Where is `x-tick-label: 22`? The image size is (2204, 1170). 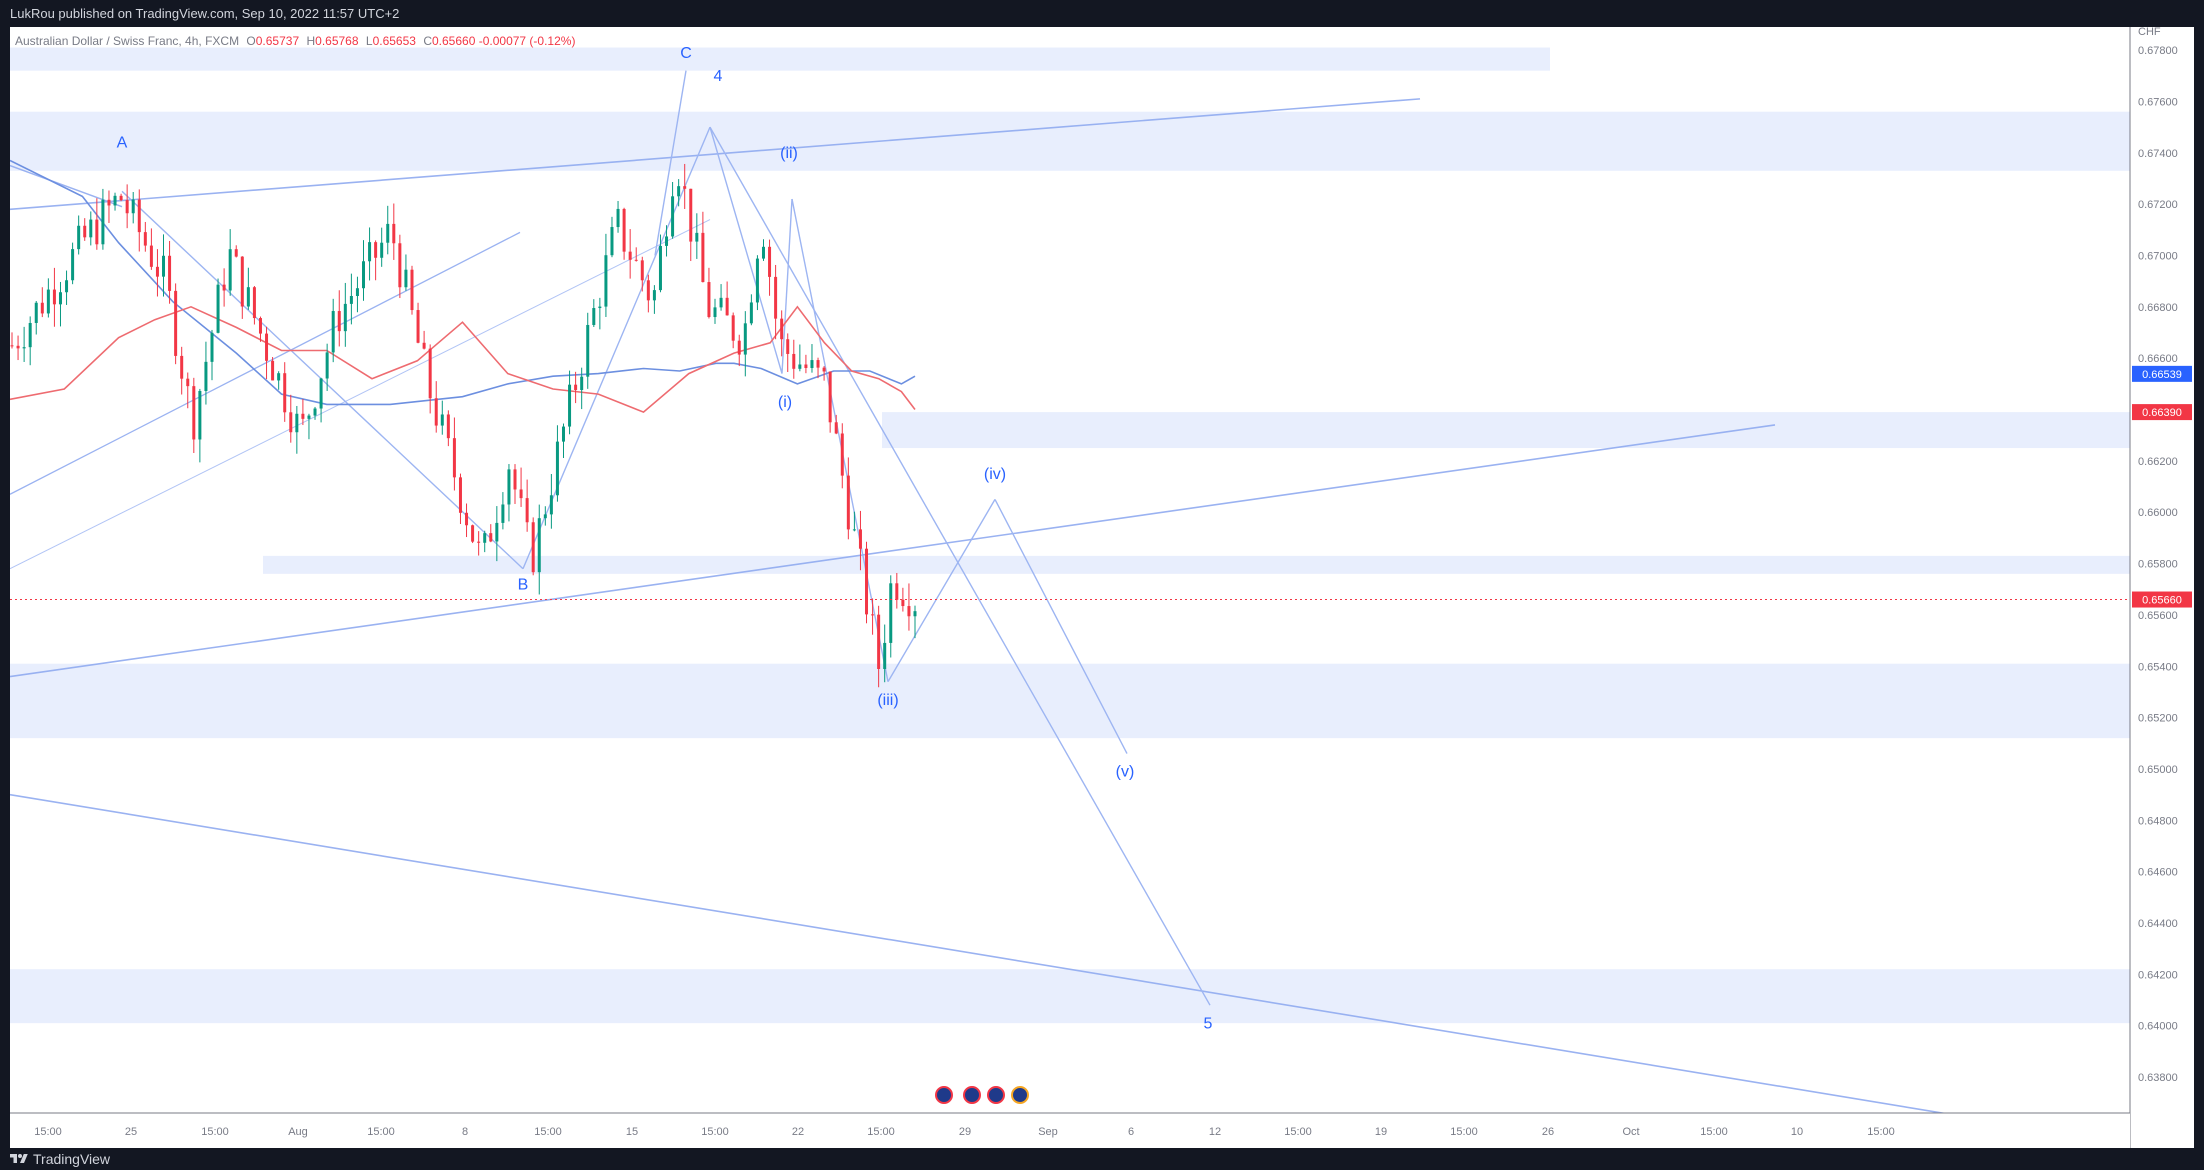
x-tick-label: 22 is located at coordinates (798, 1132).